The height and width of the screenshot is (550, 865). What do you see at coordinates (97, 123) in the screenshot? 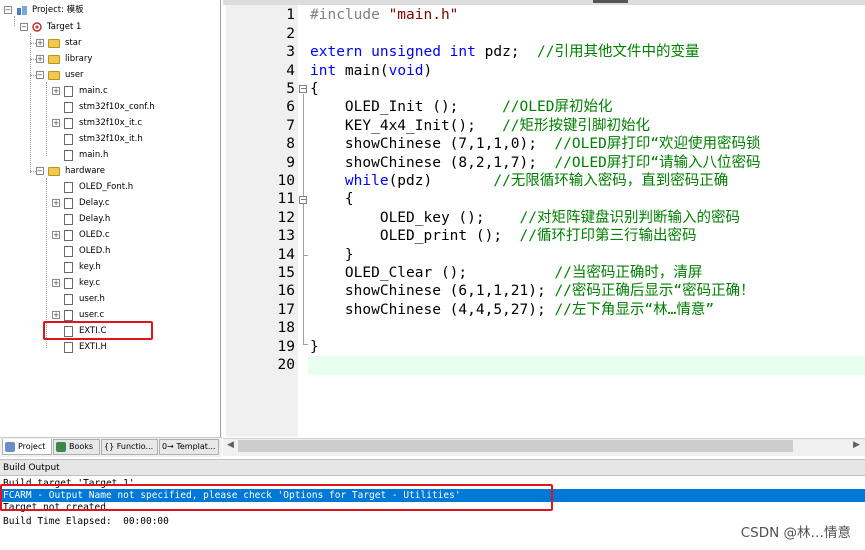
I see `tree-file: + stm32f10x_it.c` at bounding box center [97, 123].